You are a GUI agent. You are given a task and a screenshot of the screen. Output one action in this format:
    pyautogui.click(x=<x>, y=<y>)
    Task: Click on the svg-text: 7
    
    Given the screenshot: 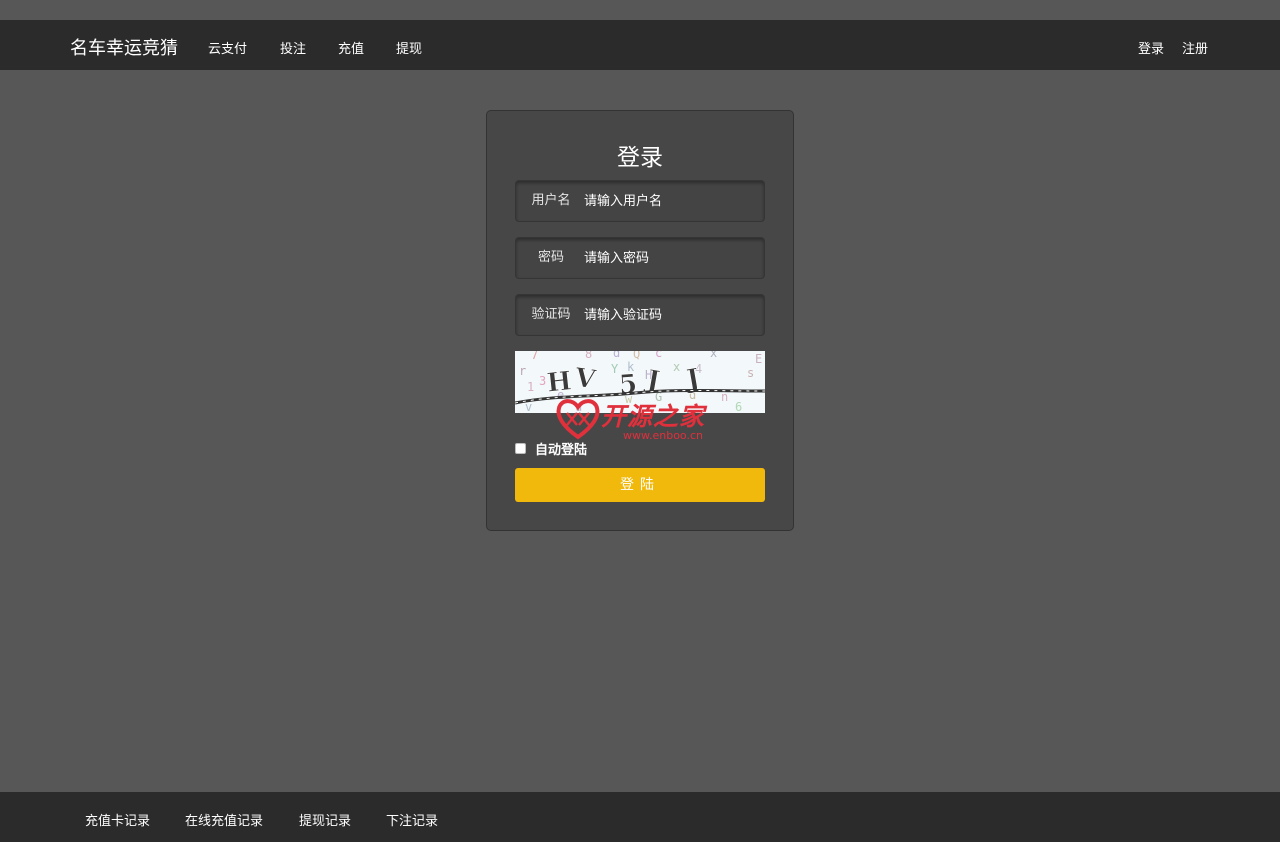 What is the action you would take?
    pyautogui.click(x=534, y=356)
    